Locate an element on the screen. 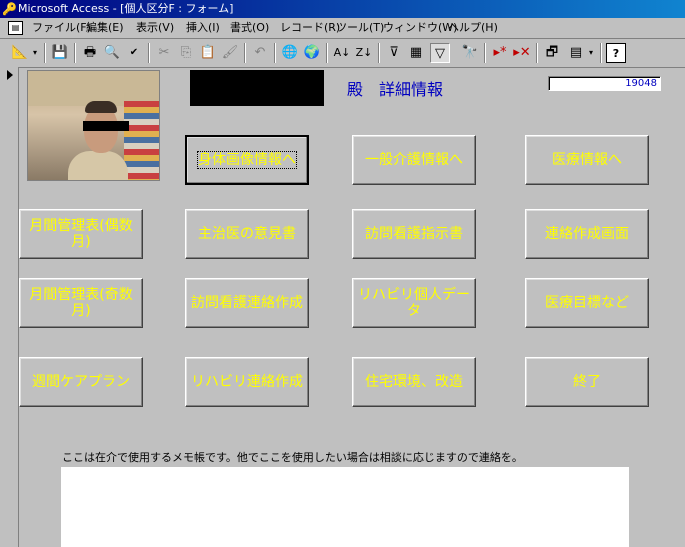  rehab-personal-data-button: リハビリ個人データ is located at coordinates (414, 303).